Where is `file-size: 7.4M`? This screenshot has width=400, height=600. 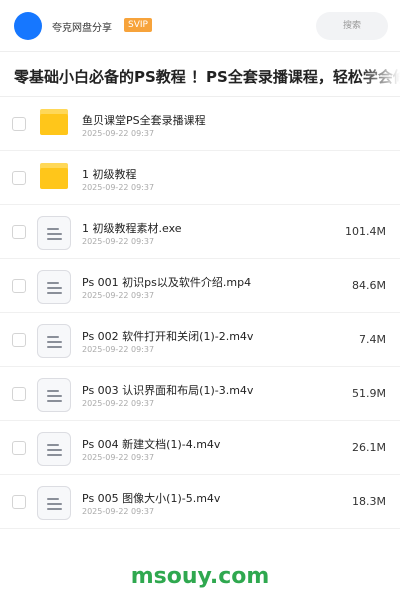
file-size: 7.4M is located at coordinates (372, 339).